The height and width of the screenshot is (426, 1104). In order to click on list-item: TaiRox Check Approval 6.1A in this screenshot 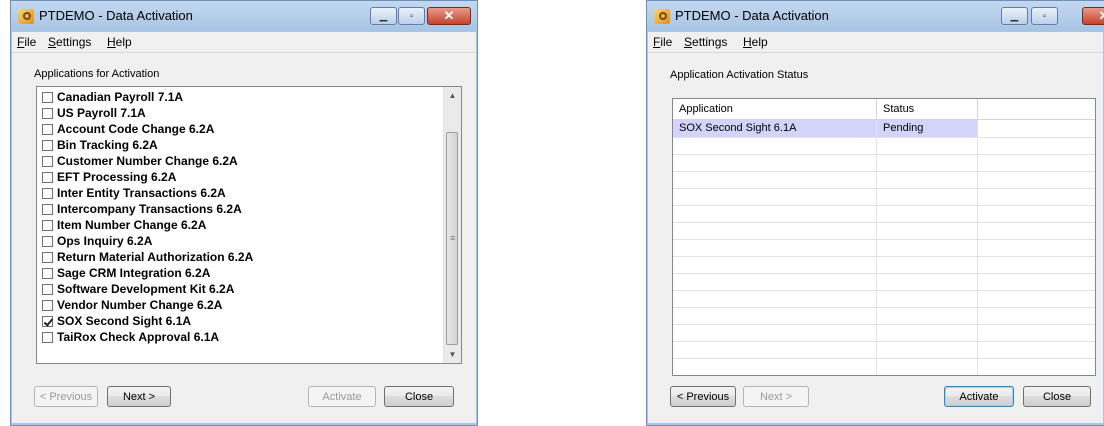, I will do `click(130, 337)`.